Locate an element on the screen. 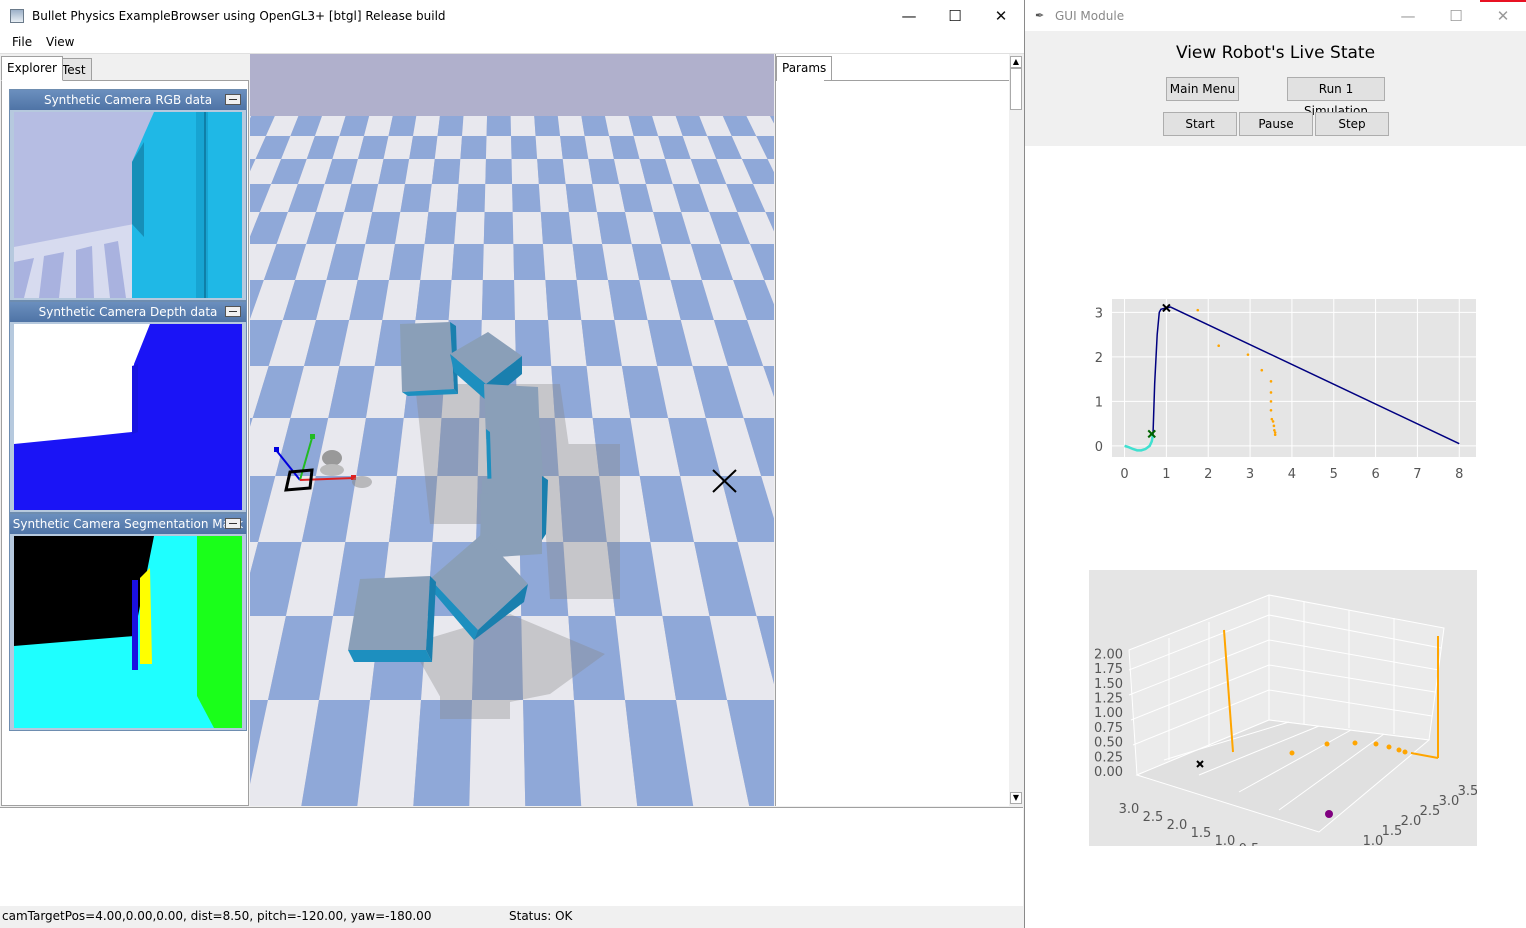  gui-minimize-button: — is located at coordinates (1408, 15).